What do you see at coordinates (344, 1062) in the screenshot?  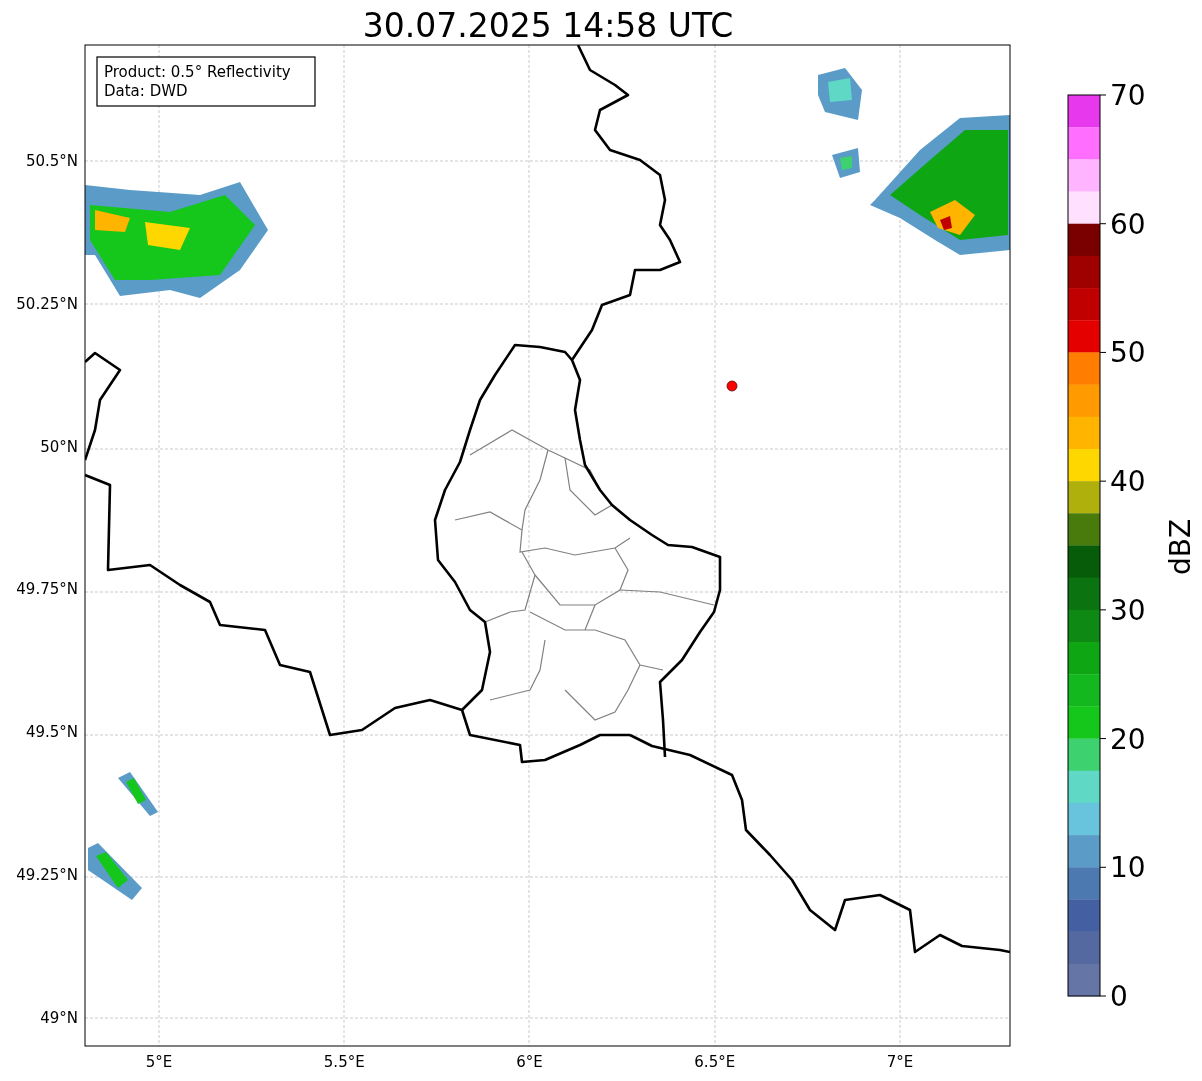 I see `longitude-label: 5.5°E` at bounding box center [344, 1062].